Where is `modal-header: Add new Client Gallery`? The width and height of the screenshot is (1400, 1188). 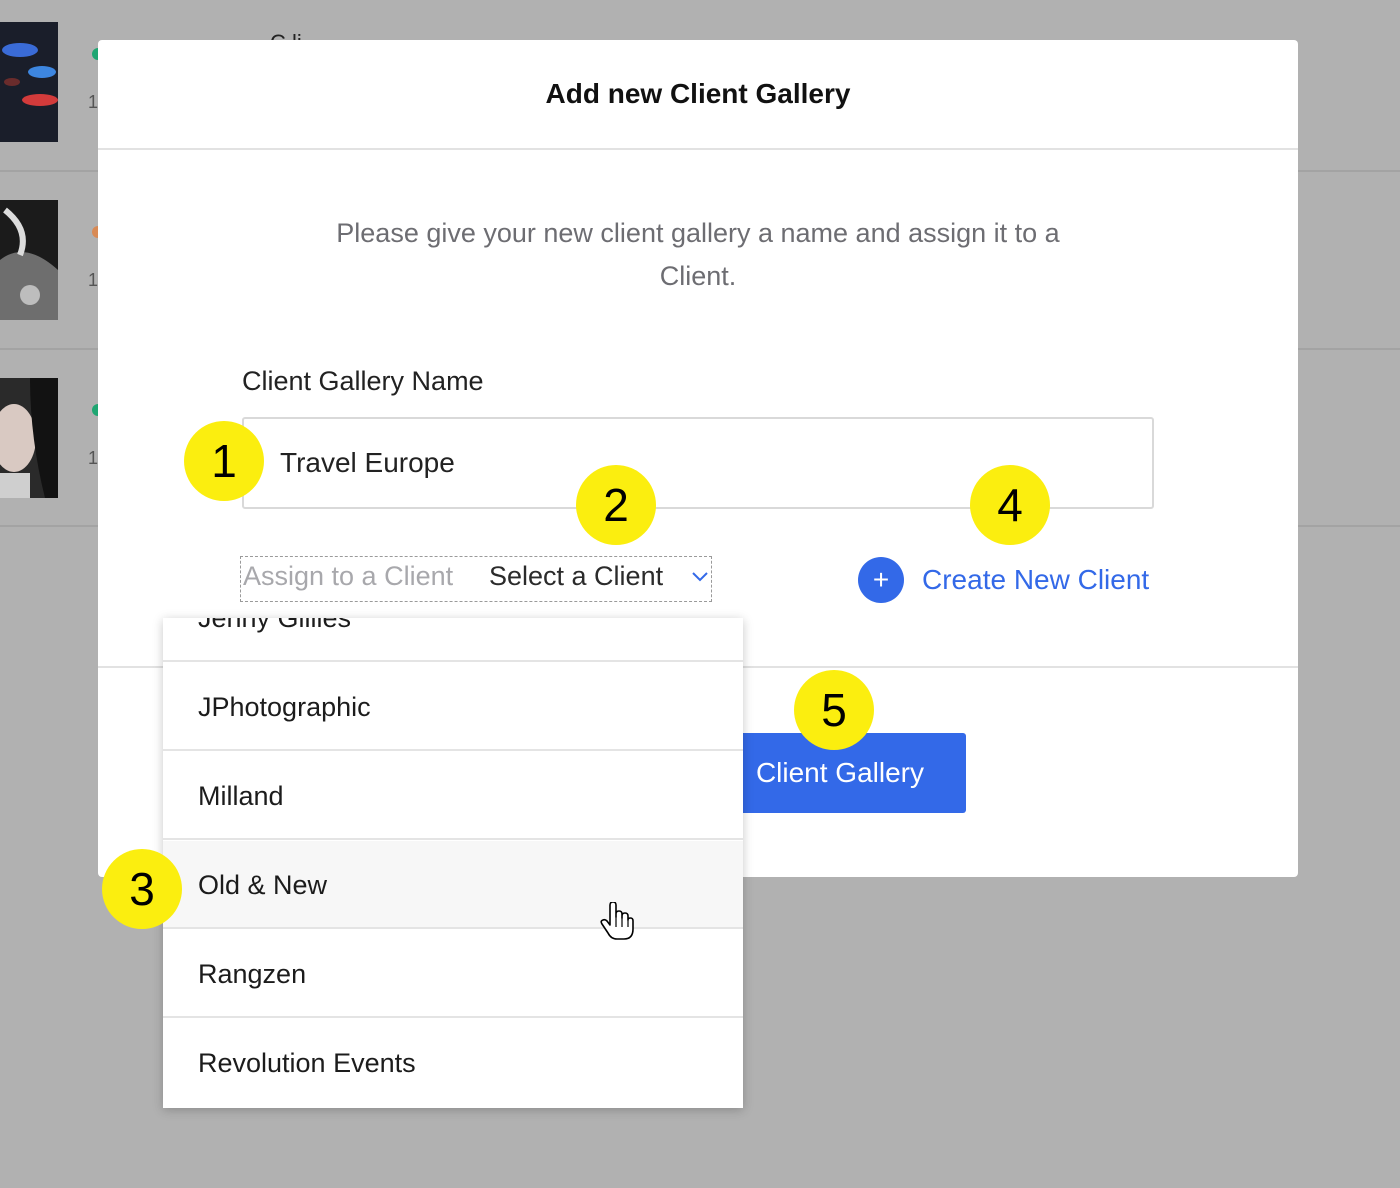
modal-header: Add new Client Gallery is located at coordinates (698, 95).